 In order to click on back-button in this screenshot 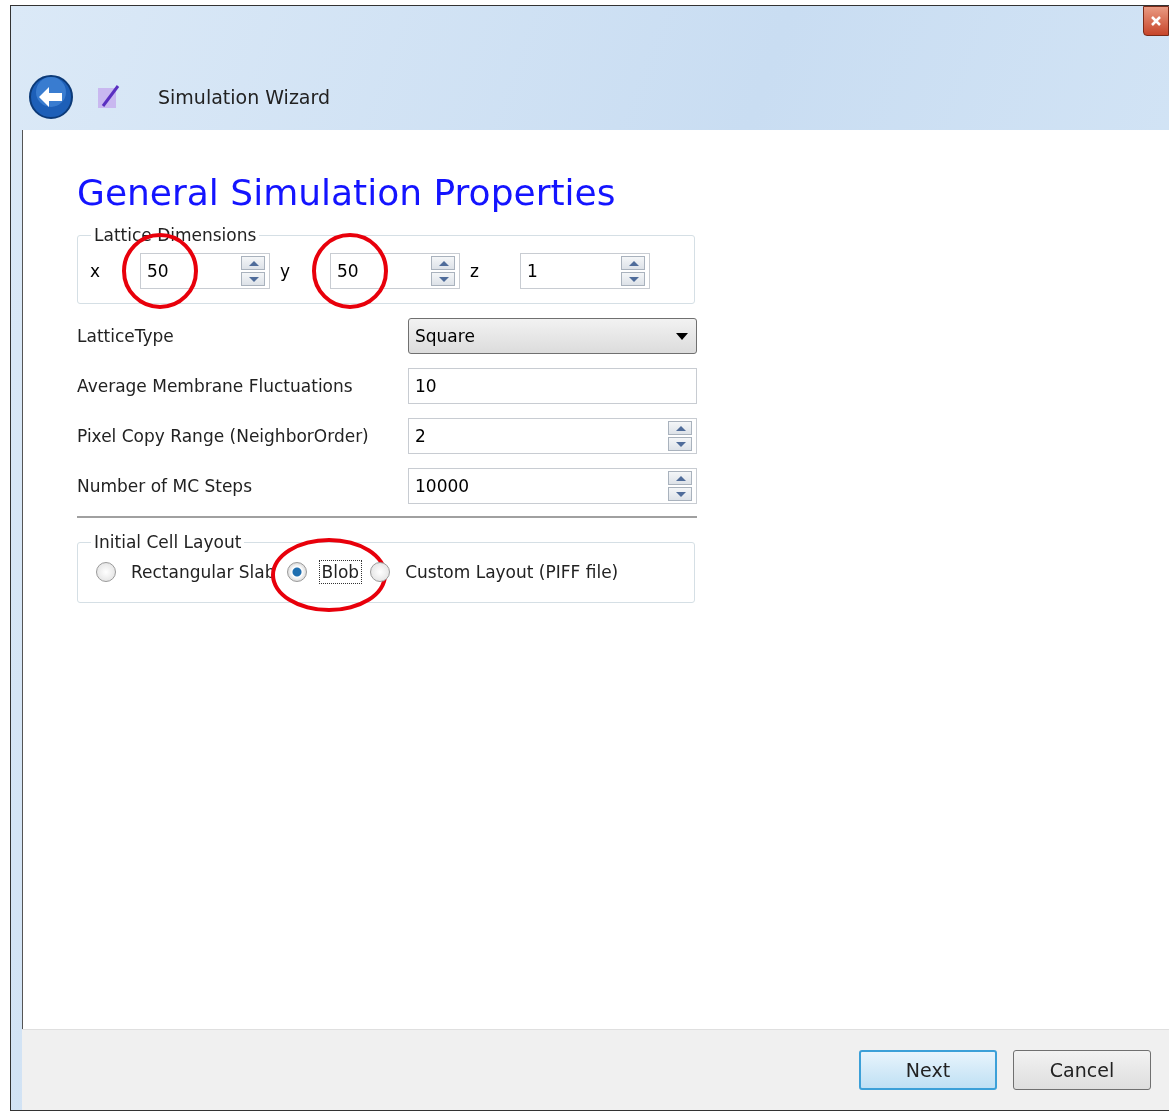, I will do `click(51, 97)`.